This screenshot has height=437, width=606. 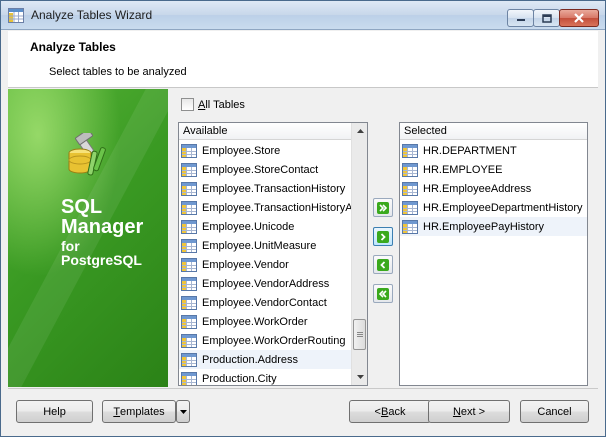 I want to click on templates-dropdown-button, so click(x=183, y=411).